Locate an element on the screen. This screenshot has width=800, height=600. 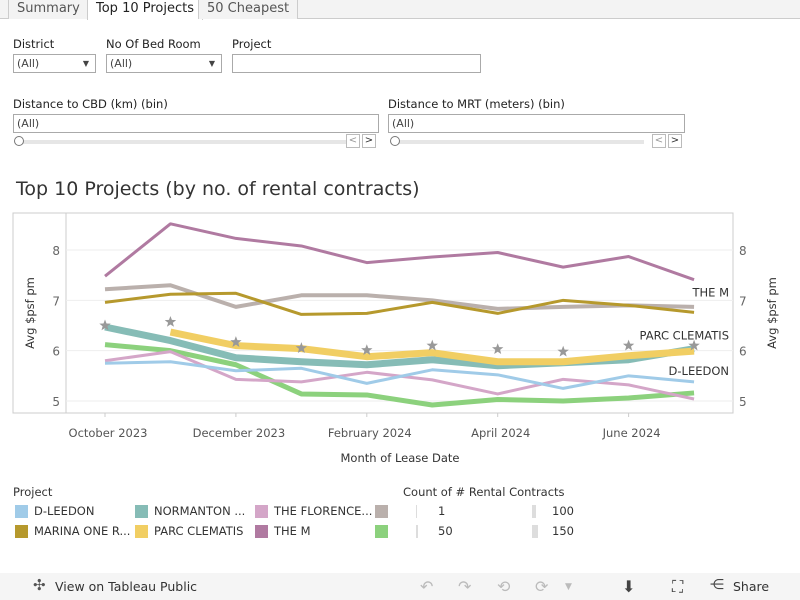
tab-50-cheapest: 50 Cheapest is located at coordinates (248, 9).